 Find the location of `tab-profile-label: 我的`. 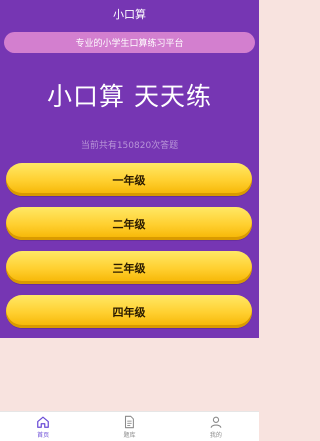

tab-profile-label: 我的 is located at coordinates (215, 435).